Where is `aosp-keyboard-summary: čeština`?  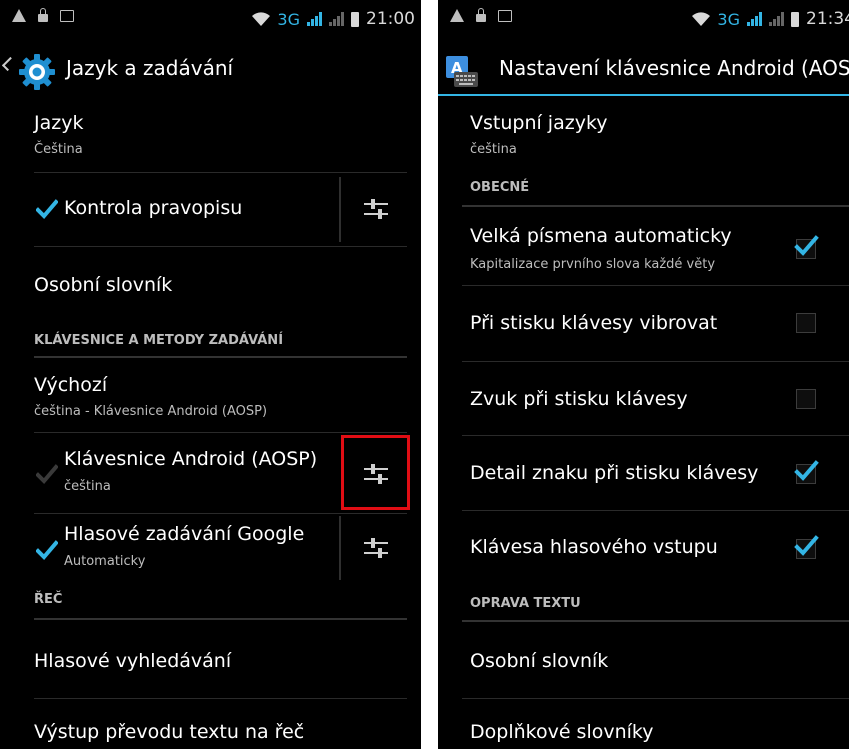
aosp-keyboard-summary: čeština is located at coordinates (87, 486).